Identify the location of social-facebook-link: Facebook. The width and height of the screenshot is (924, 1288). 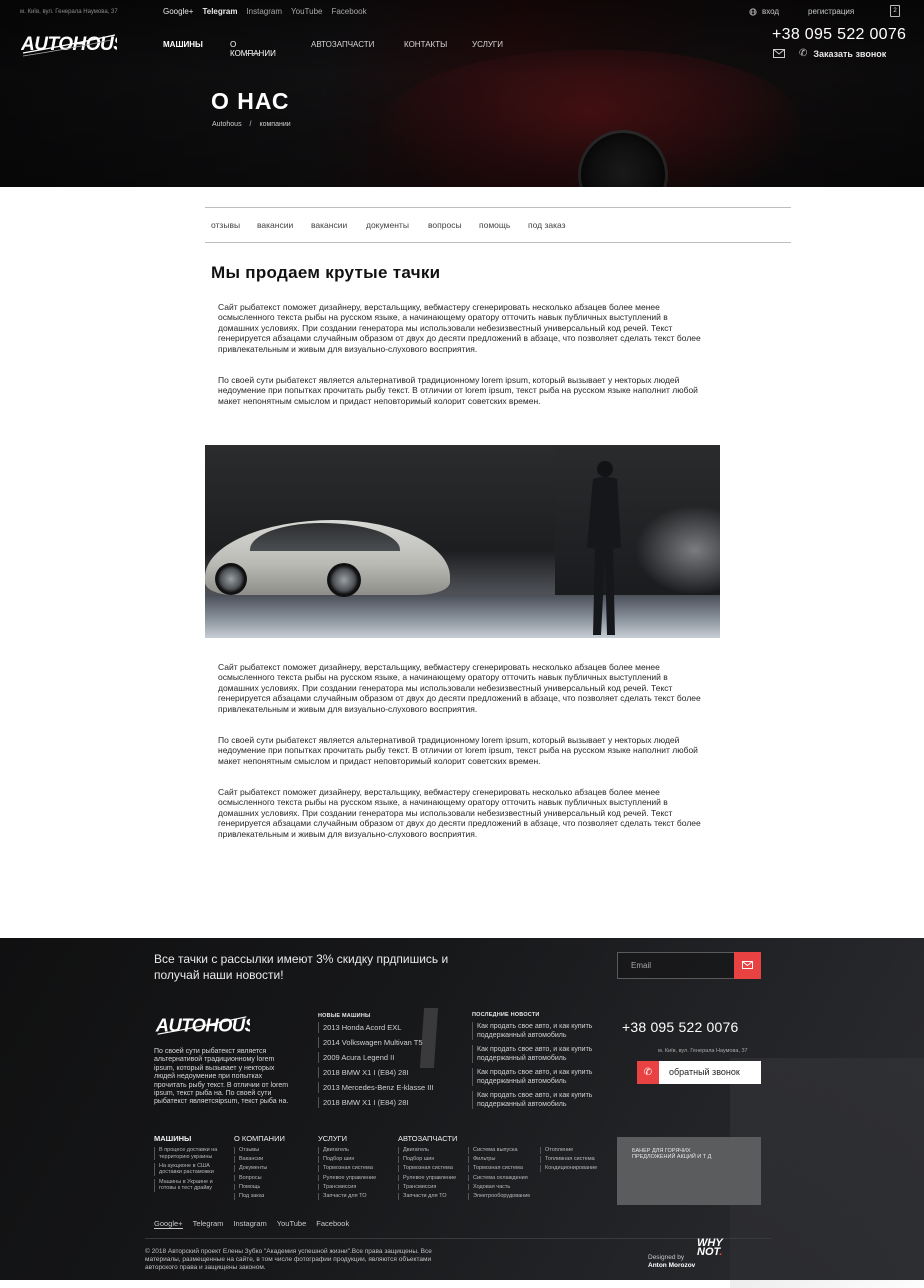
(348, 11).